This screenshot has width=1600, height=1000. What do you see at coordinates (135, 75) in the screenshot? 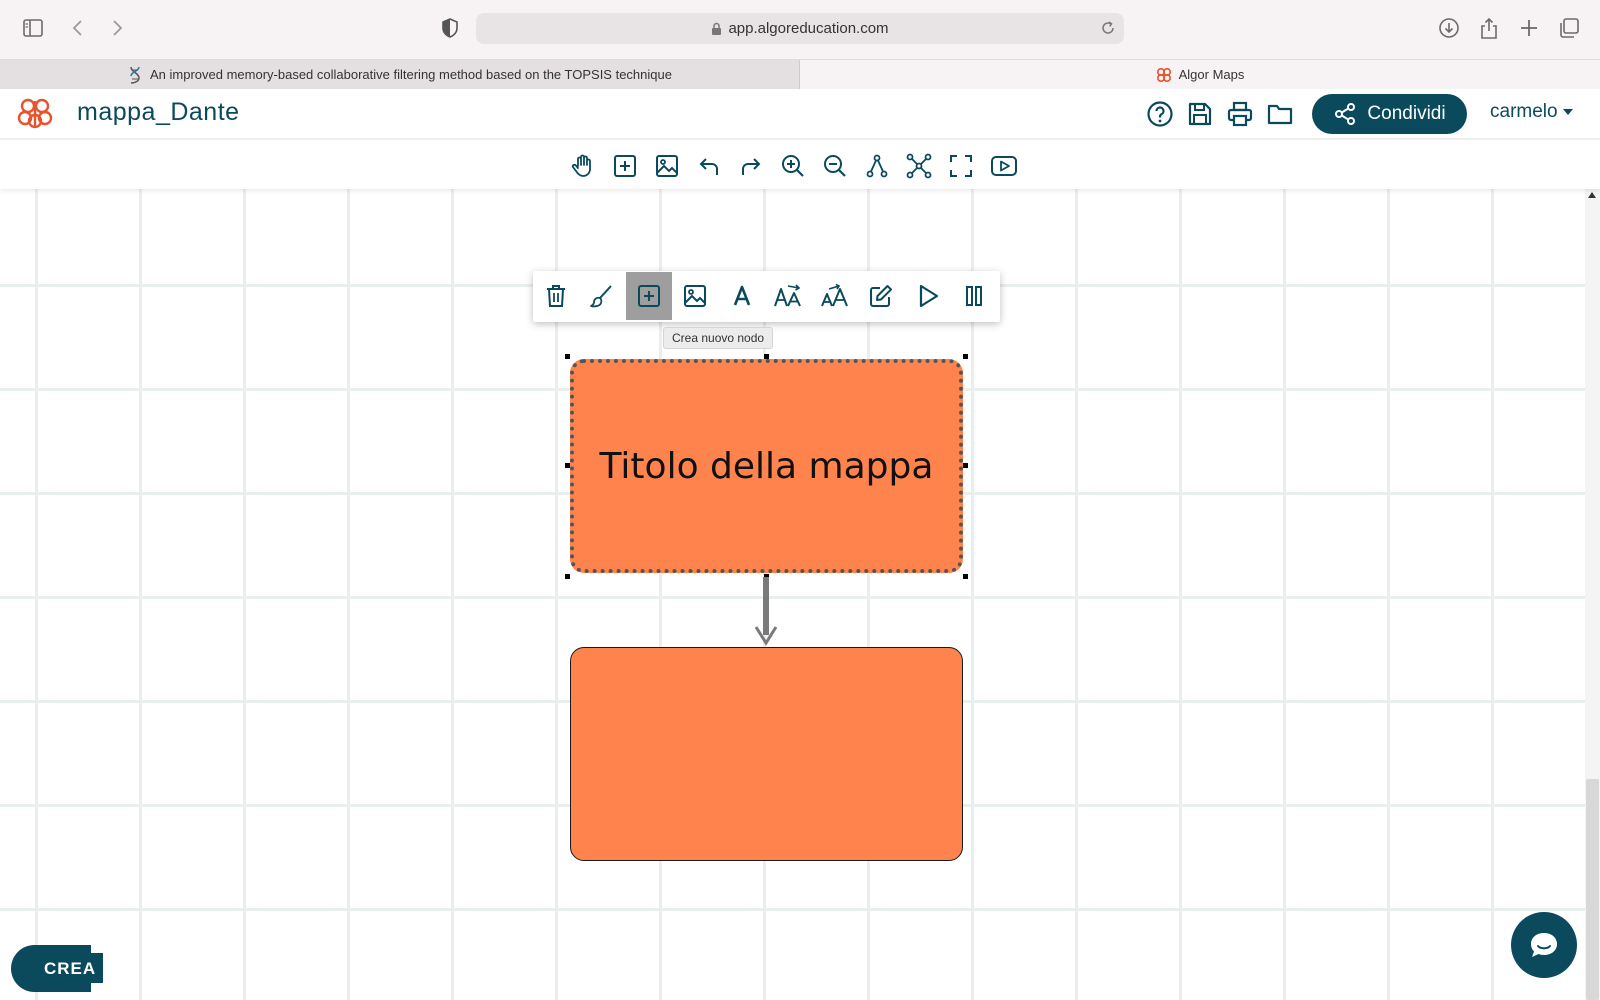
I see `dna-icon` at bounding box center [135, 75].